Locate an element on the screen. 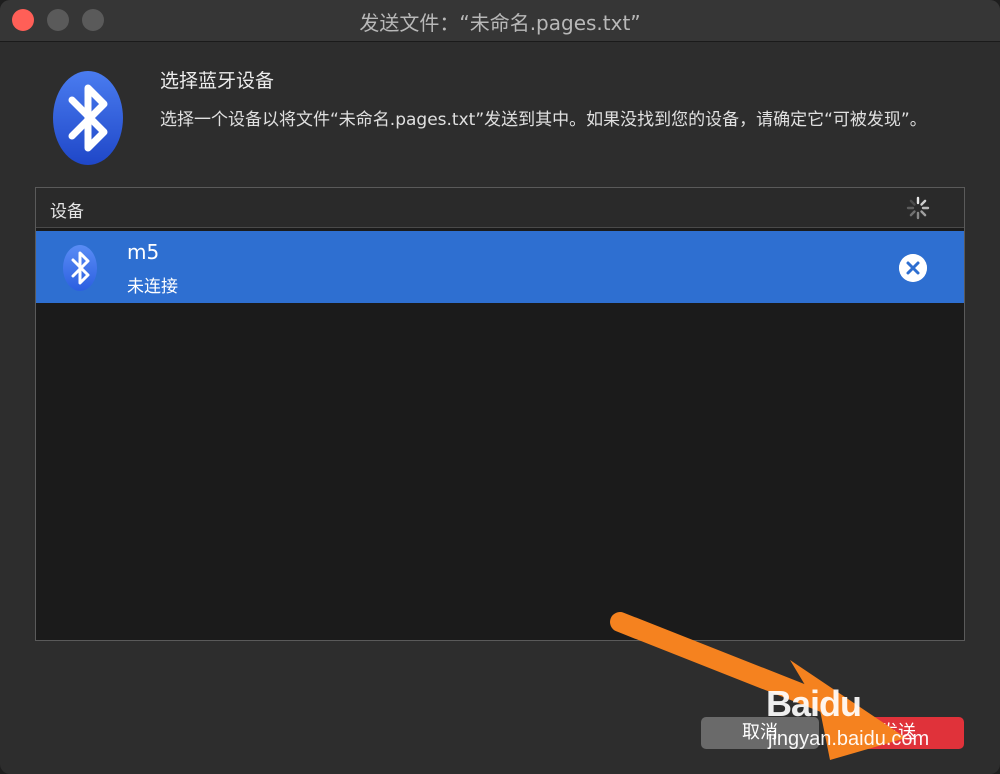 This screenshot has height=774, width=1000. title-bar: 发送文件：“未命名.pages.txt” is located at coordinates (500, 21).